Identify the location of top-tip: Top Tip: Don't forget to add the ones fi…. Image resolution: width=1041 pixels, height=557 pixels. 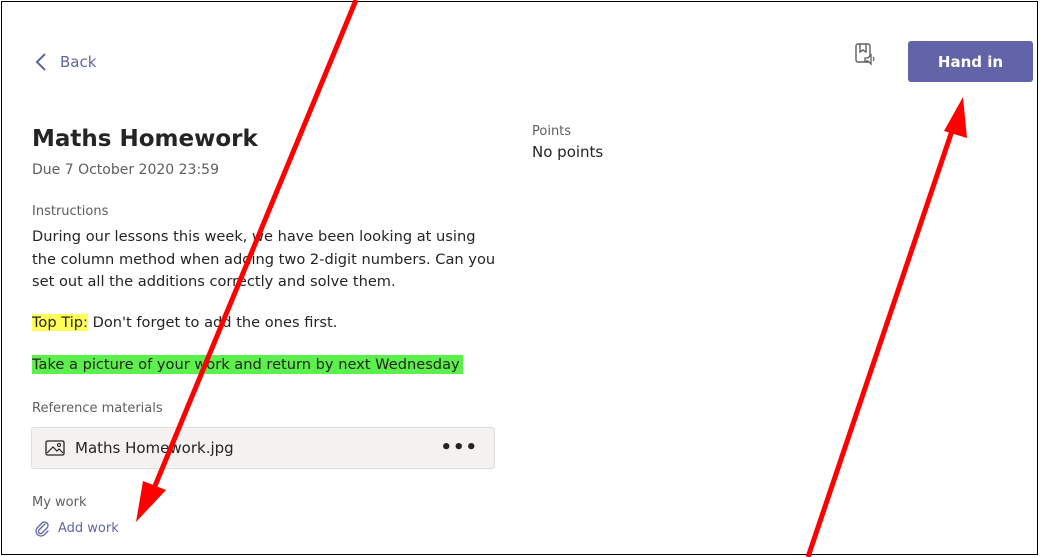
(184, 322).